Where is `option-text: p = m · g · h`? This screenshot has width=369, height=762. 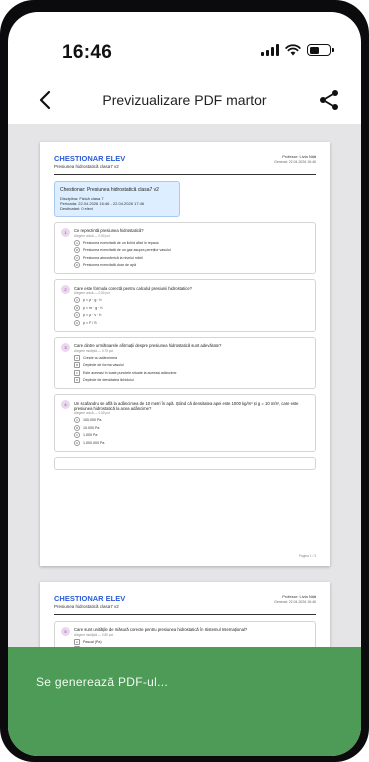
option-text: p = m · g · h is located at coordinates (93, 307).